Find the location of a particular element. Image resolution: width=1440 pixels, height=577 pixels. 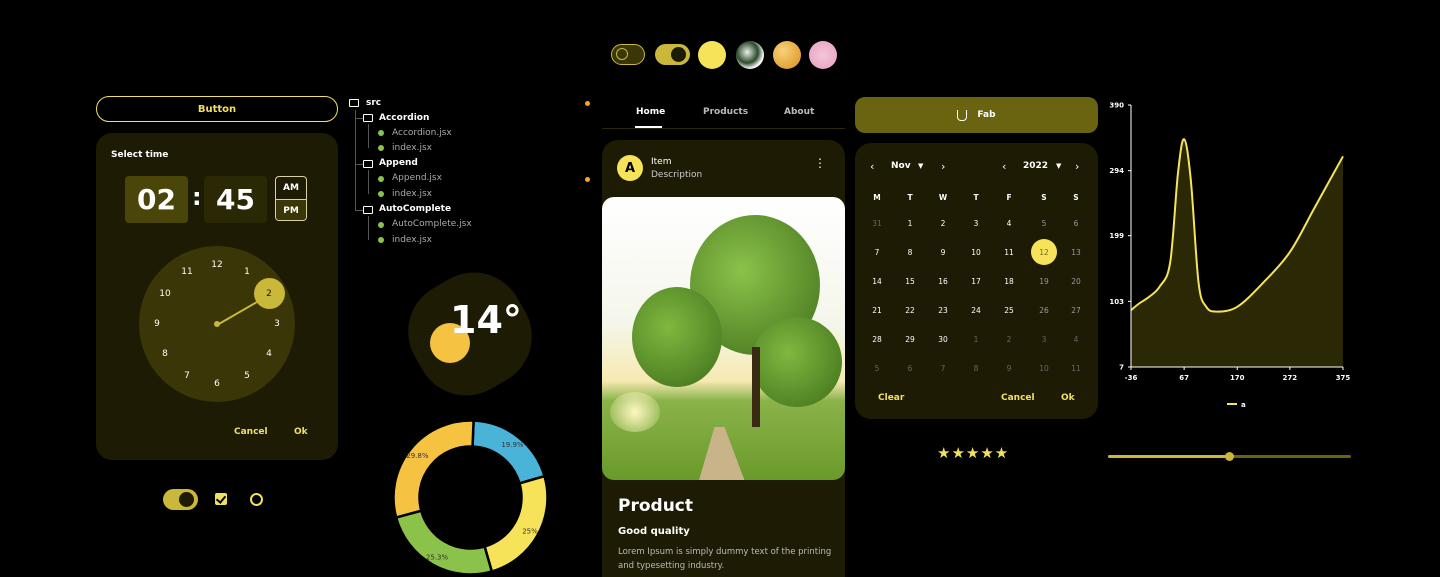

color-swatch-yellow is located at coordinates (712, 55).